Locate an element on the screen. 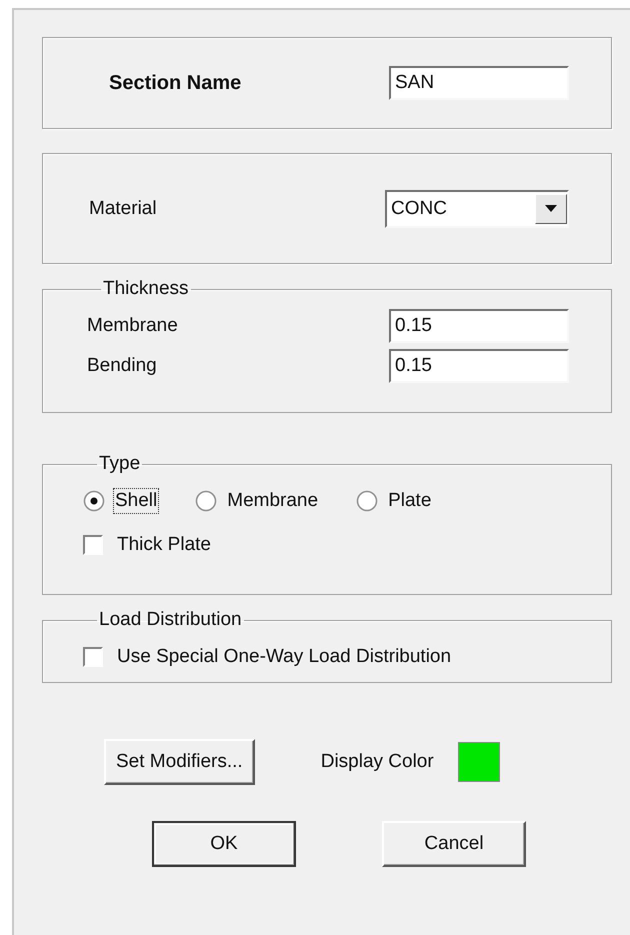 The image size is (630, 935). group-title: Thickness is located at coordinates (146, 289).